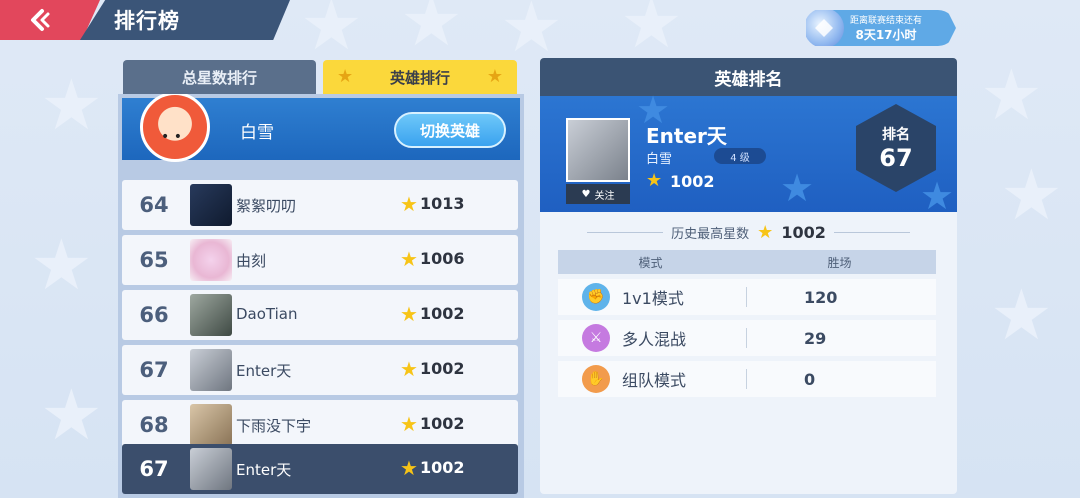 This screenshot has height=498, width=1080. I want to click on player-score: 1002, so click(692, 181).